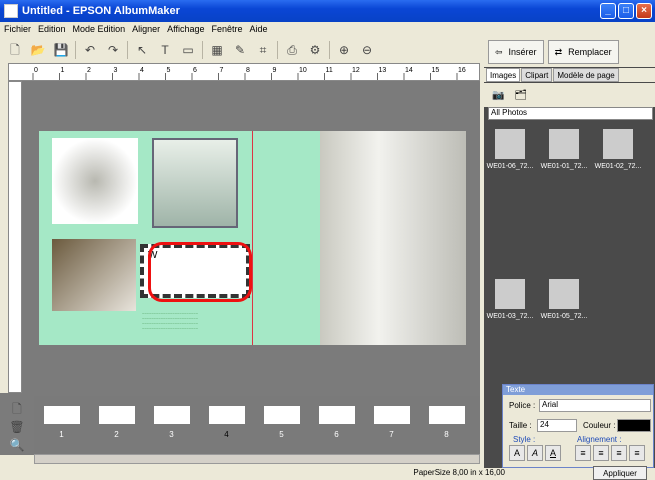  What do you see at coordinates (537, 75) in the screenshot?
I see `tab-clipart: Clipart` at bounding box center [537, 75].